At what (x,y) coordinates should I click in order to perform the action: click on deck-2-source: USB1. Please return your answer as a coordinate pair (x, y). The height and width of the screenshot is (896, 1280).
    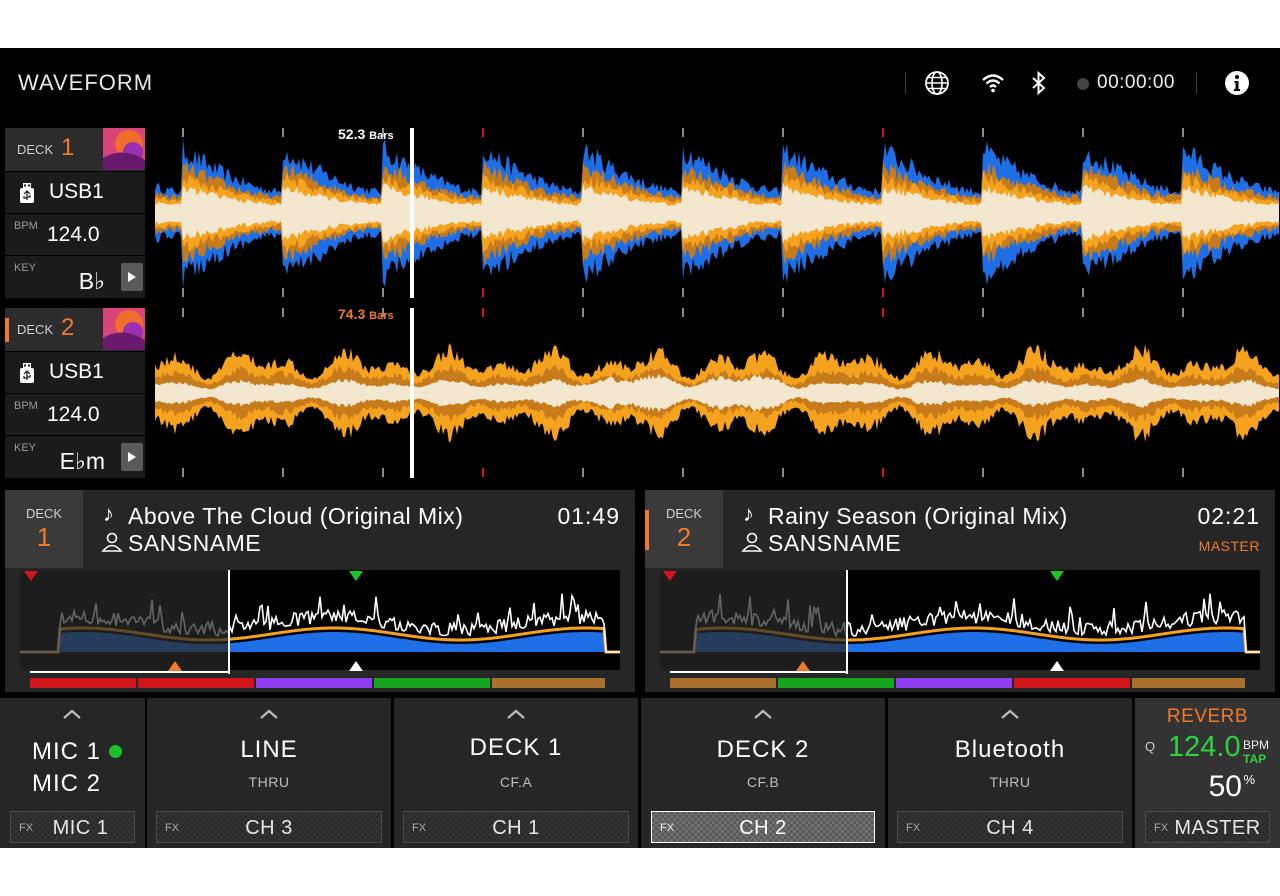
    Looking at the image, I should click on (75, 372).